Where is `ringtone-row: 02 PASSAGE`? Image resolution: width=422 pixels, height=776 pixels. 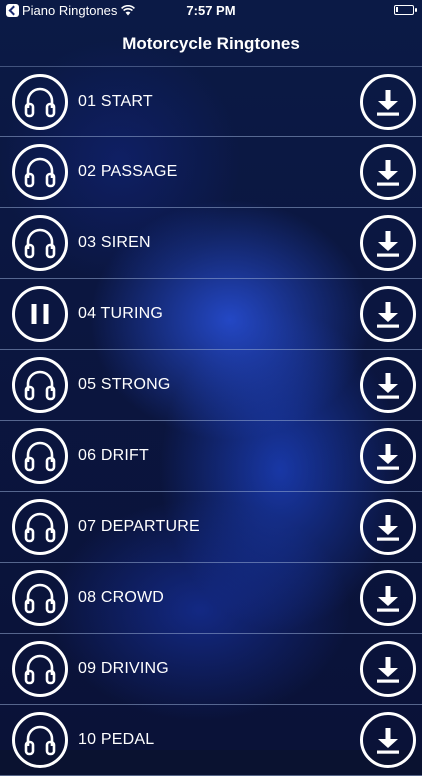
ringtone-row: 02 PASSAGE is located at coordinates (211, 172).